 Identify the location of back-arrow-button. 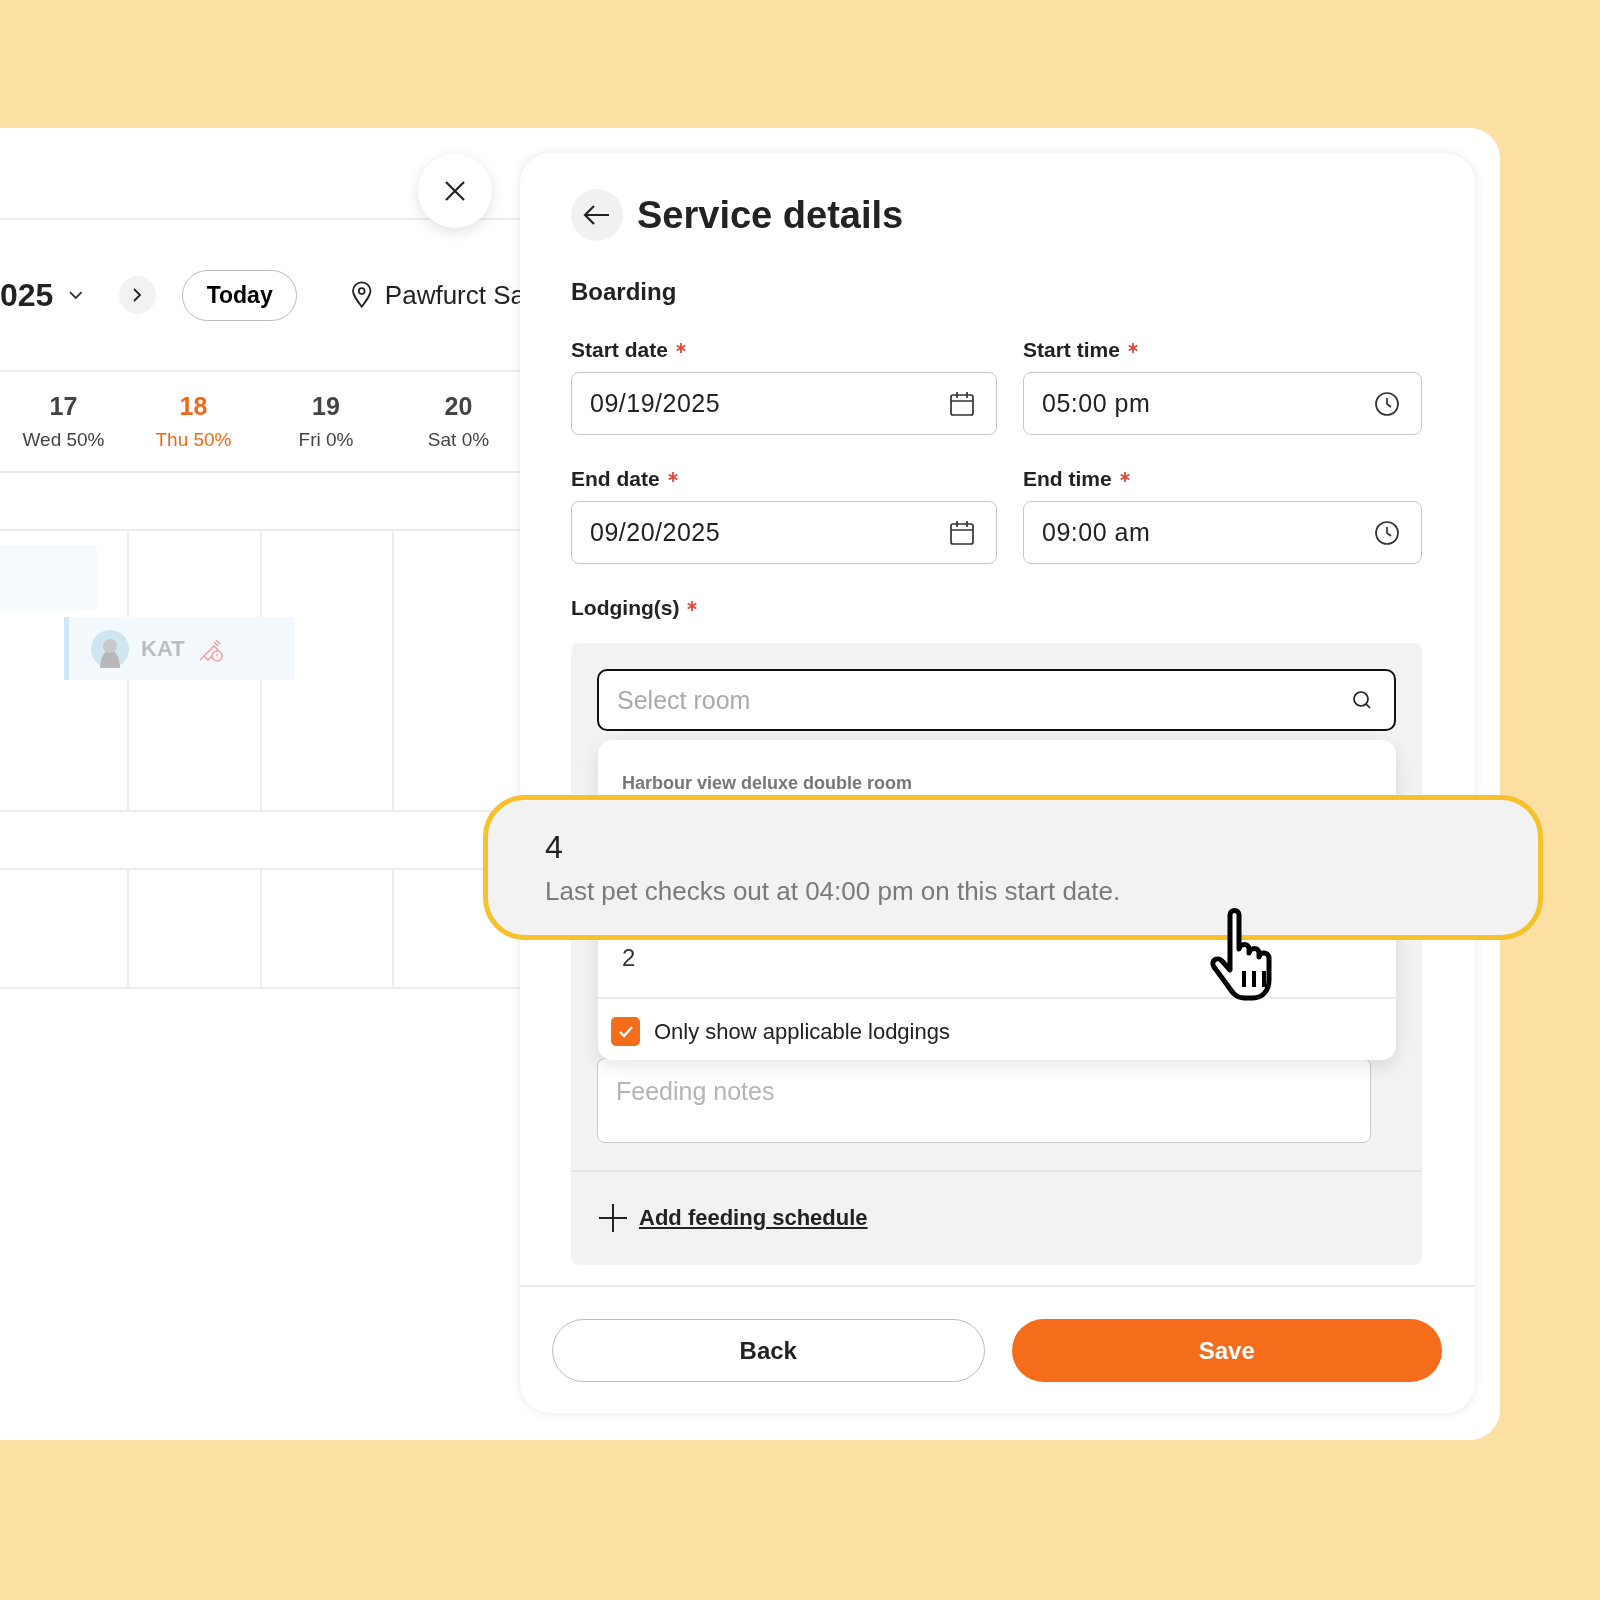
(597, 215).